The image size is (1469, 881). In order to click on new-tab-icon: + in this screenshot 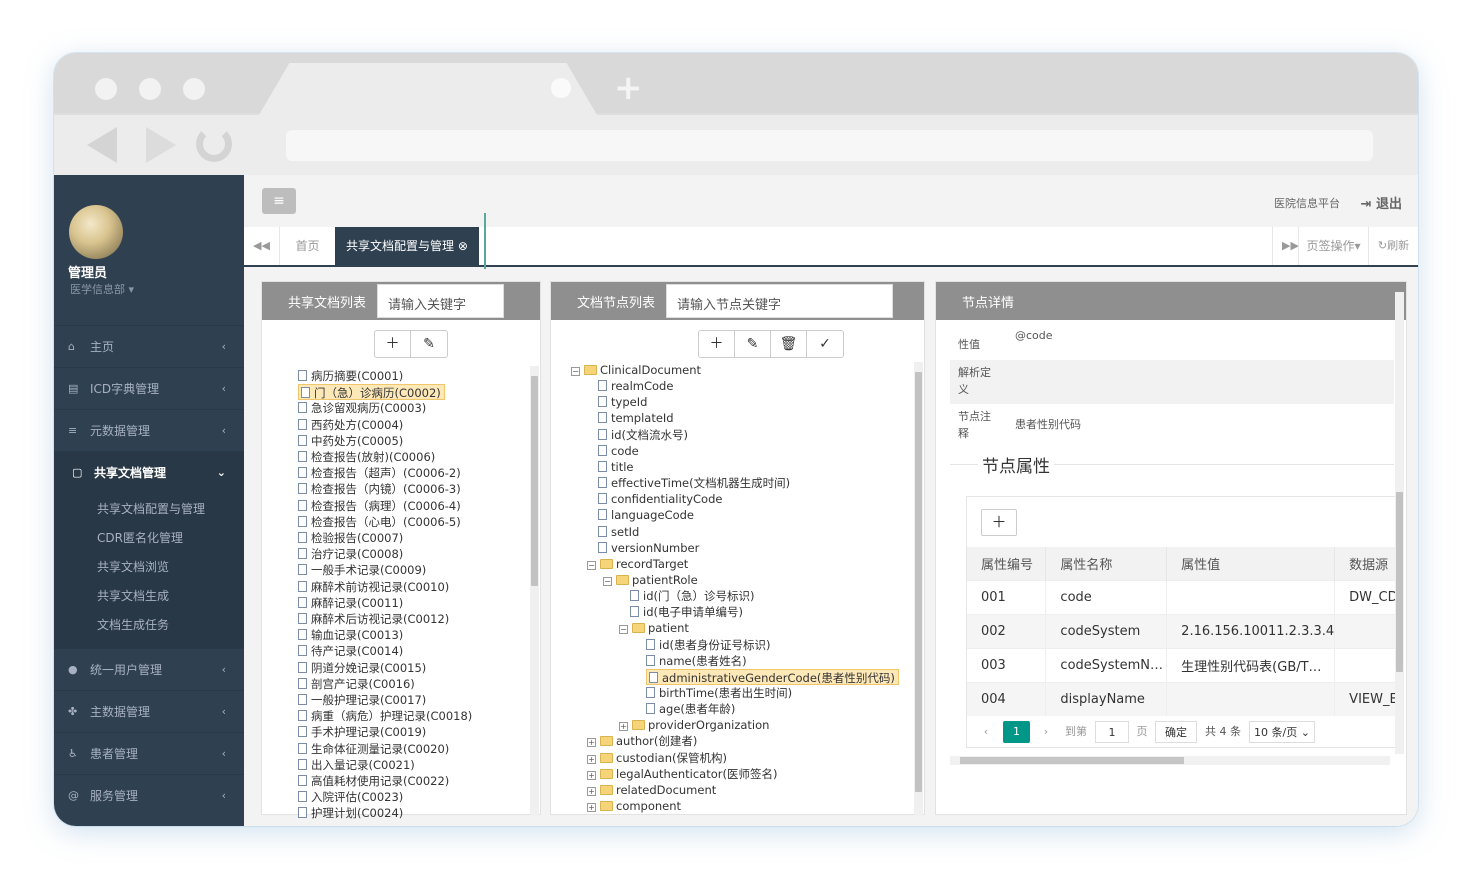, I will do `click(628, 88)`.